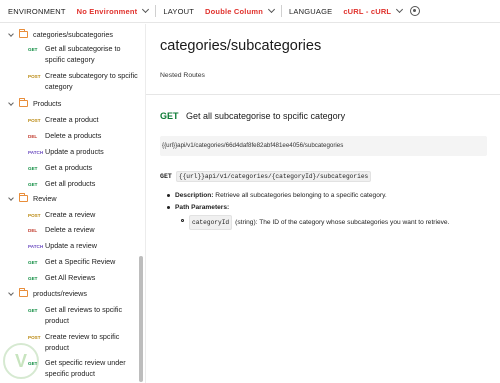 This screenshot has height=383, width=500. What do you see at coordinates (60, 293) in the screenshot?
I see `folder-label: products/reviews` at bounding box center [60, 293].